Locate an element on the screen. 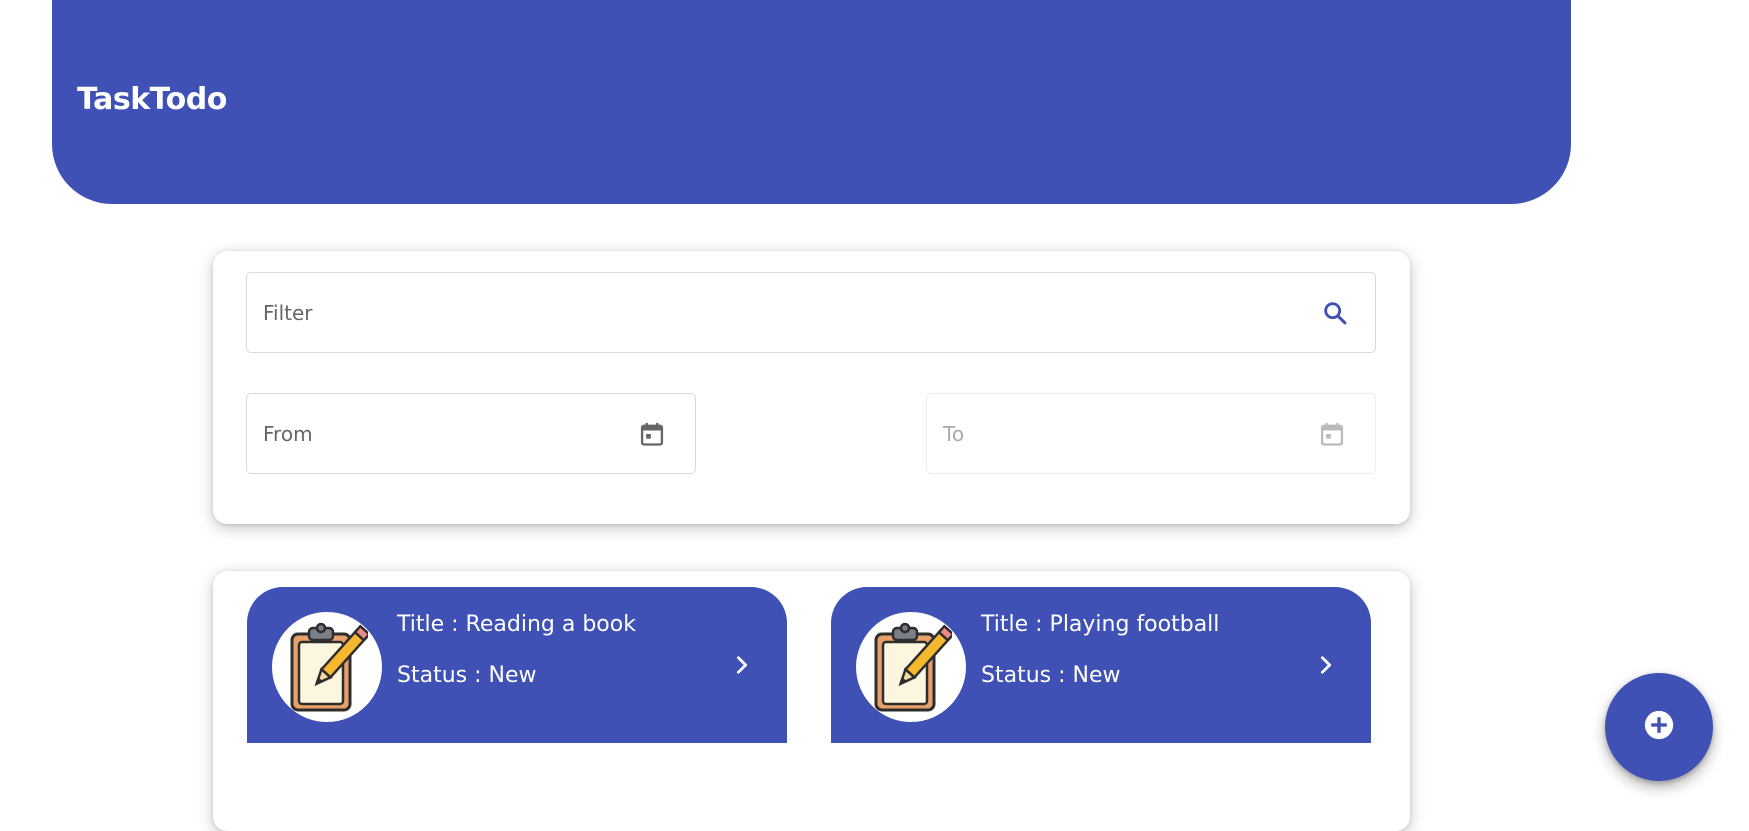 Image resolution: width=1749 pixels, height=831 pixels. task-card: Title : Playing football Status : New is located at coordinates (1101, 665).